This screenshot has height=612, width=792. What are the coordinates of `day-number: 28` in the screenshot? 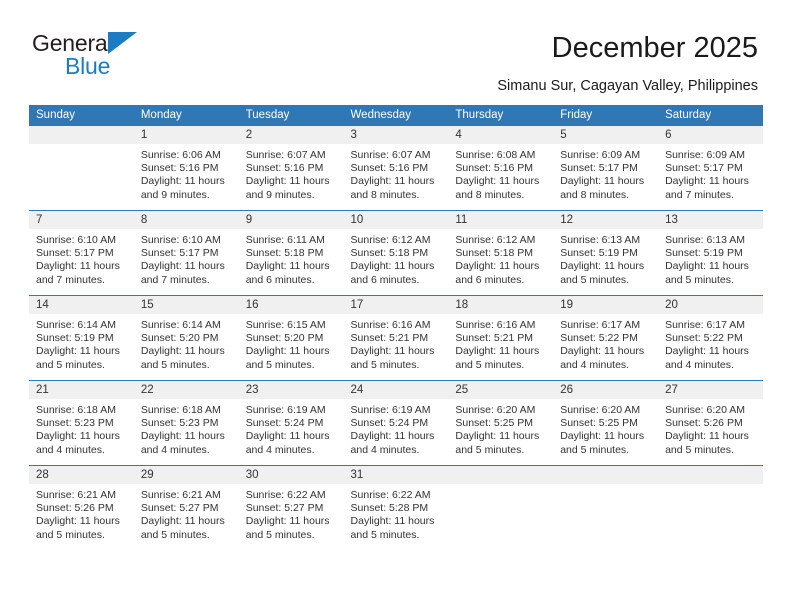 It's located at (81, 475).